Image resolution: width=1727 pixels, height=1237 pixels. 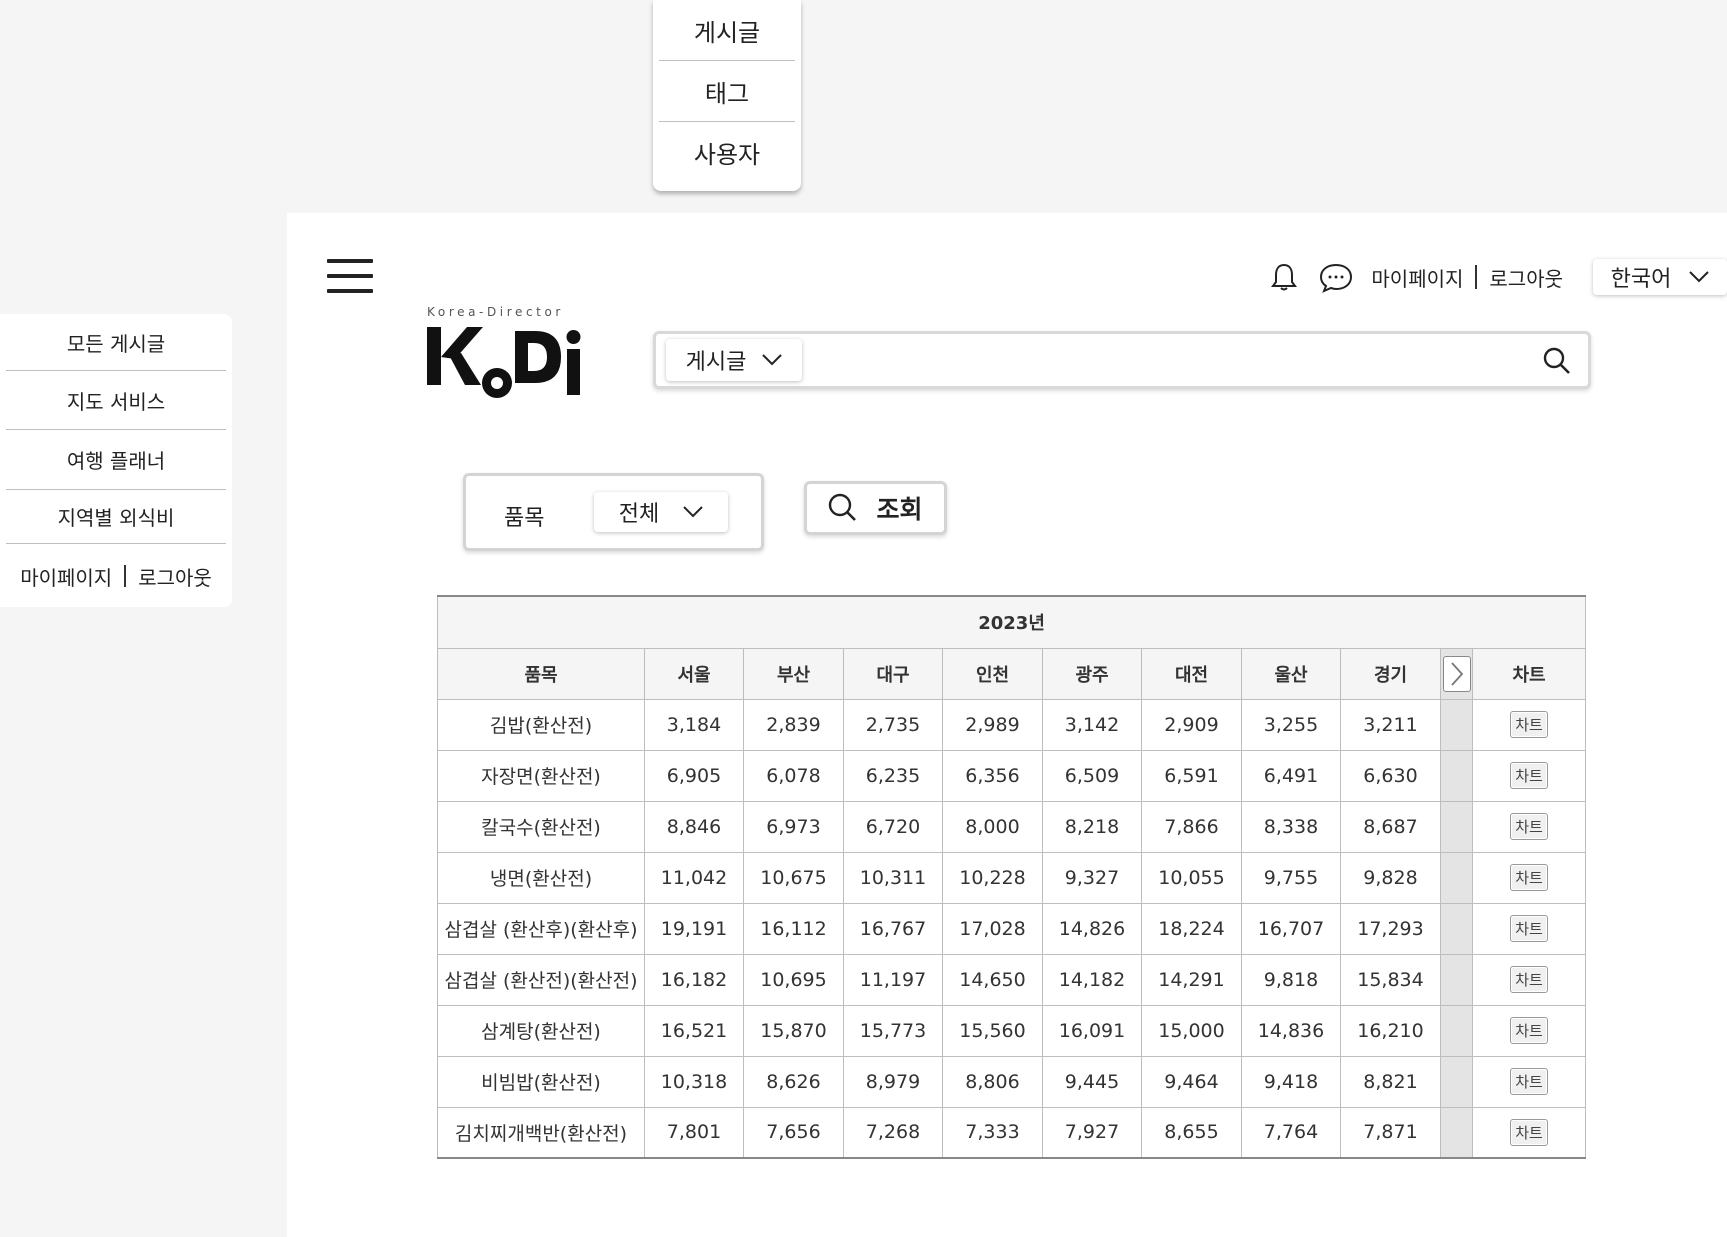 I want to click on price-cell: 9,755, so click(x=1291, y=877).